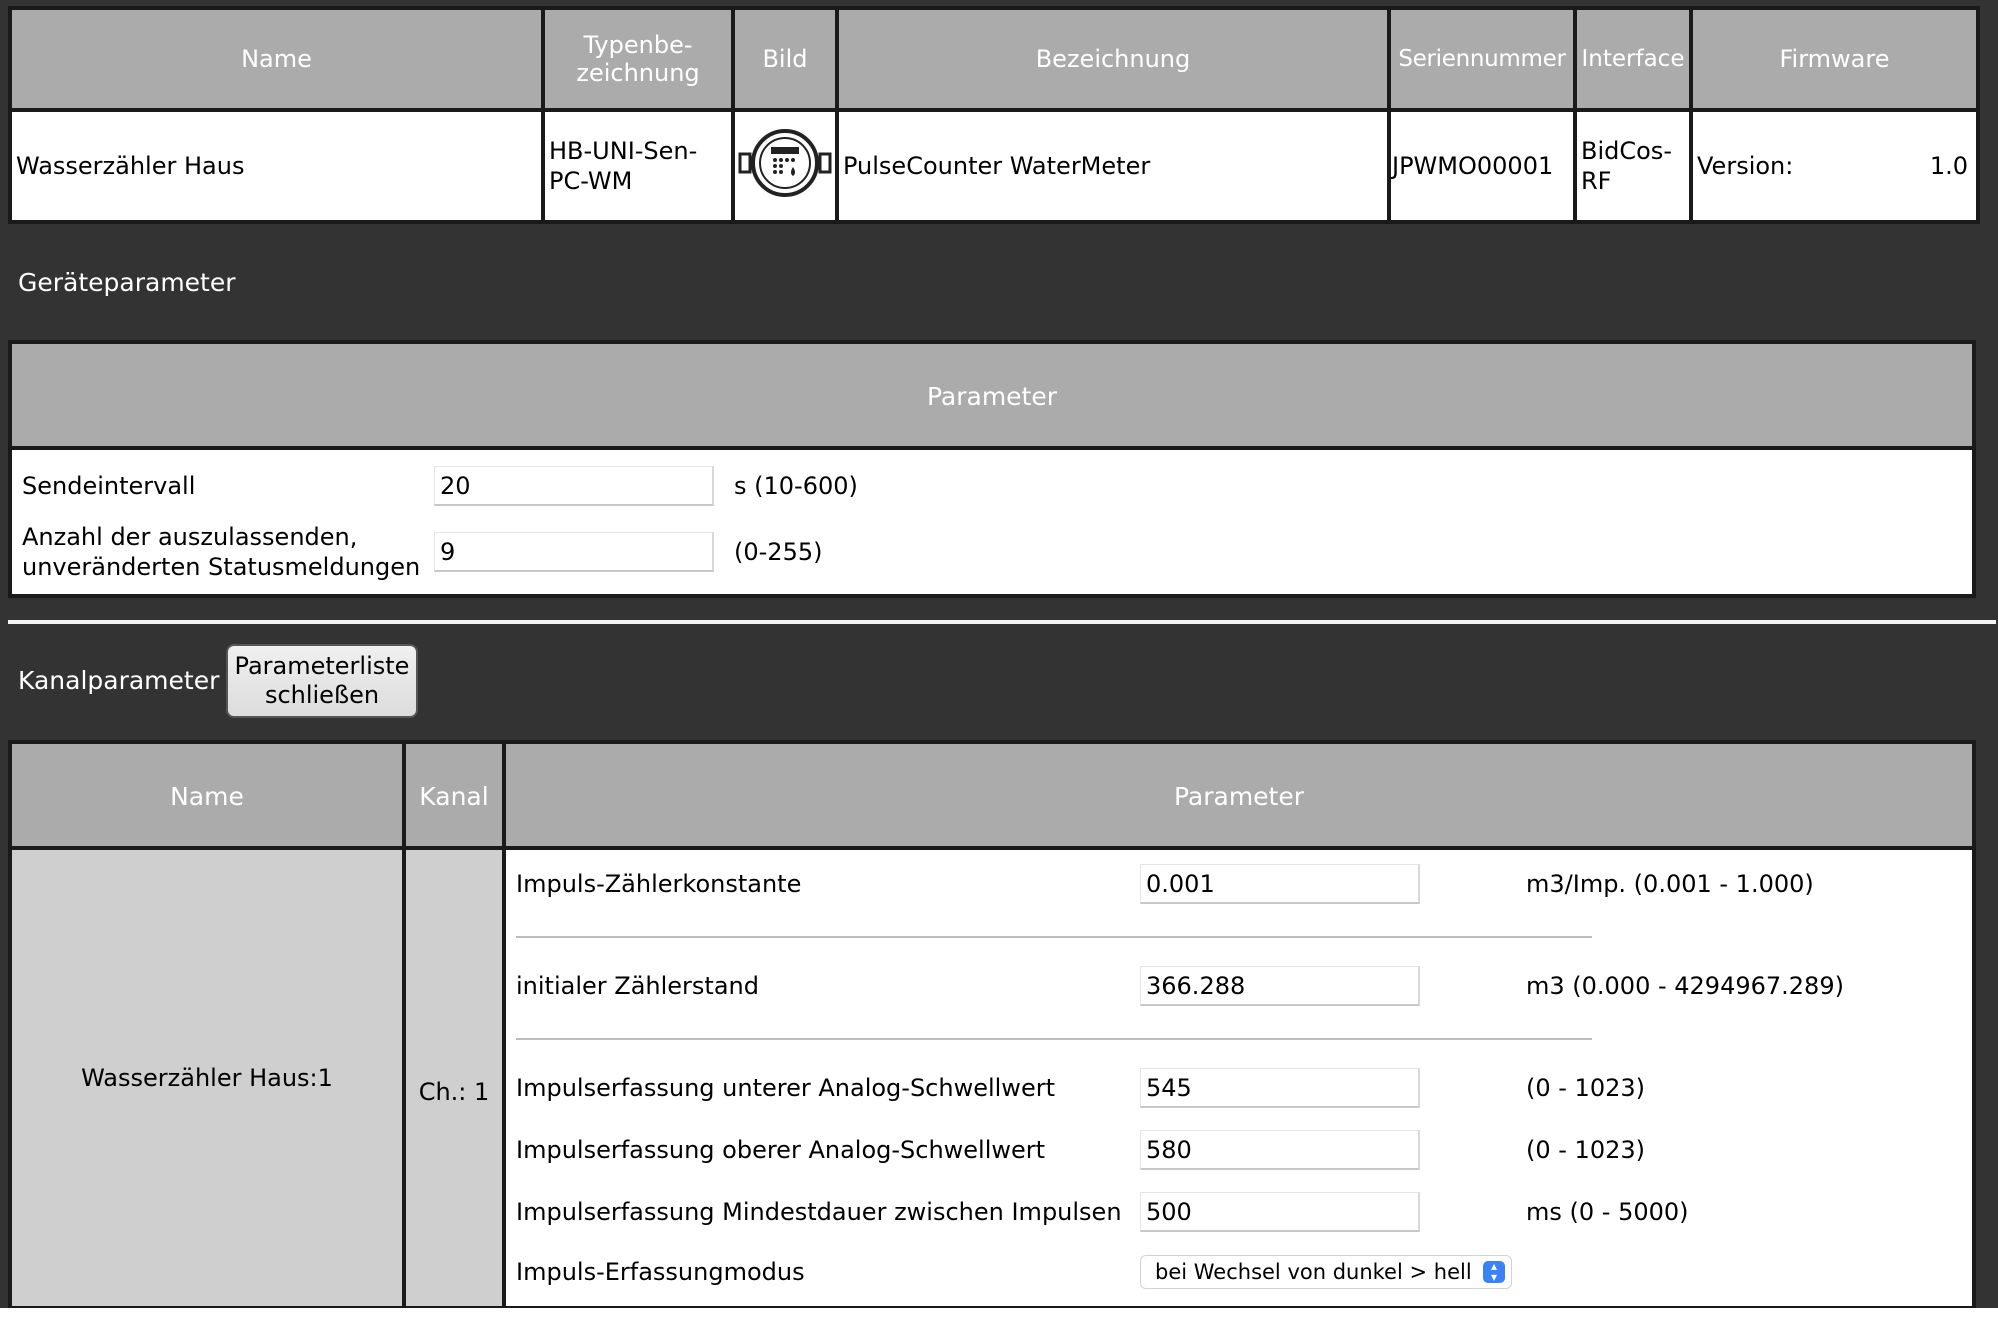  What do you see at coordinates (1834, 166) in the screenshot?
I see `device-firmware: Version: 1.0` at bounding box center [1834, 166].